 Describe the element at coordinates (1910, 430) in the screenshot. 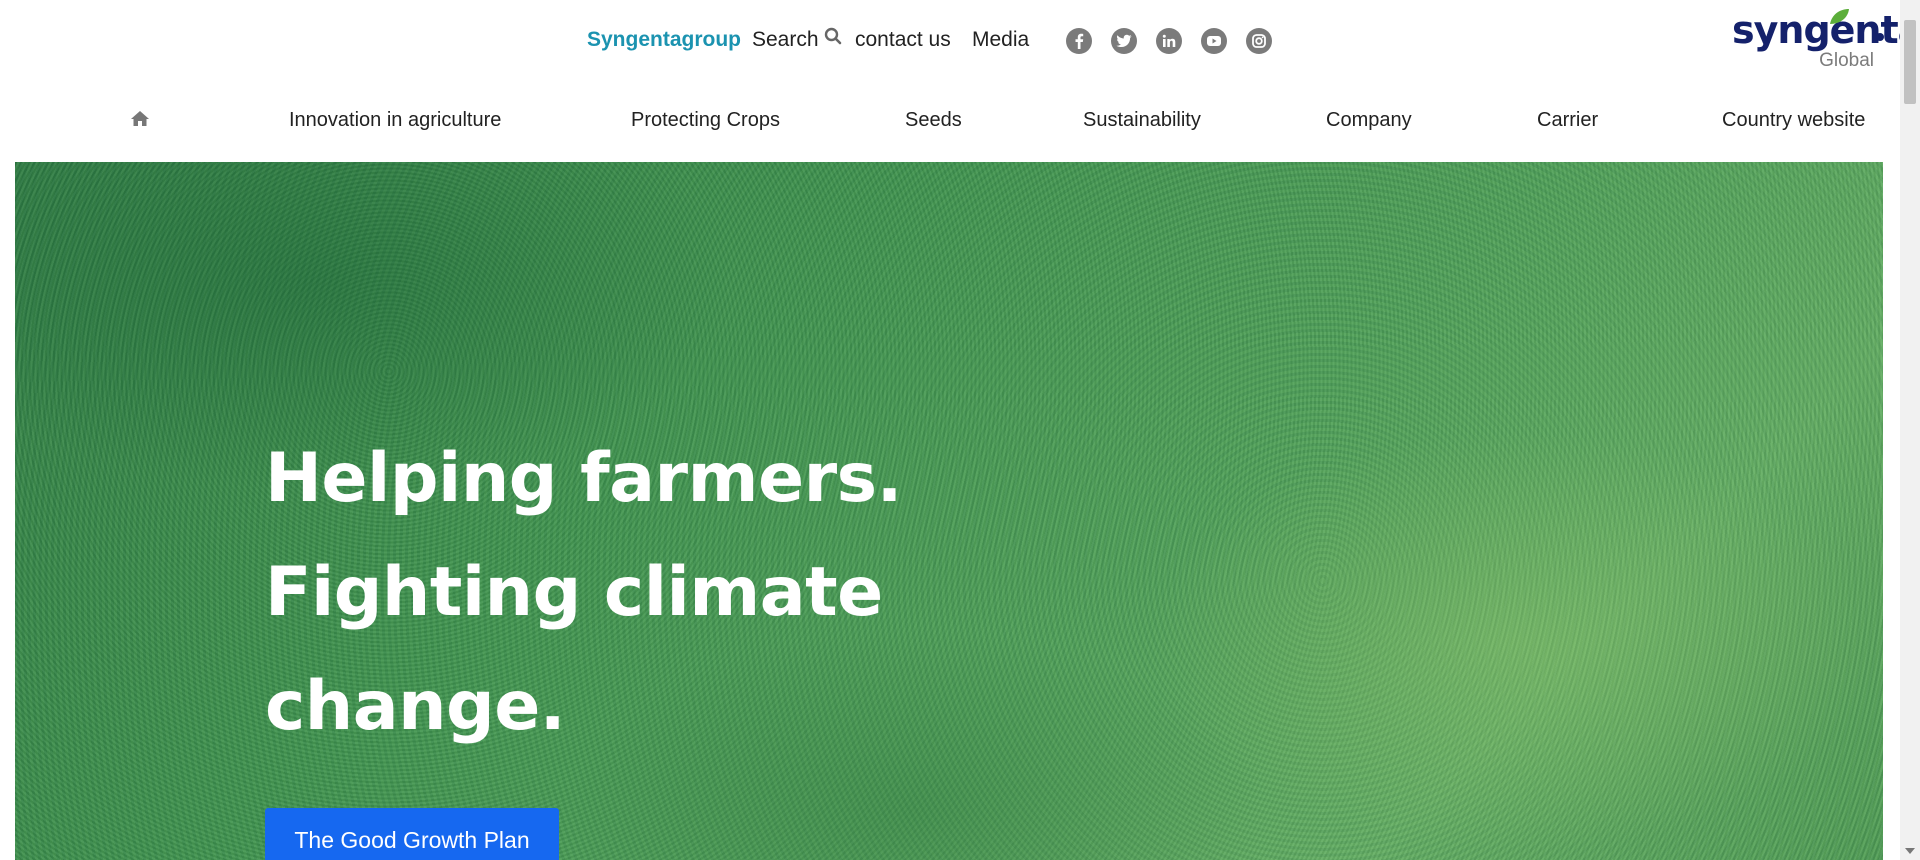

I see `page-scrollbar` at that location.